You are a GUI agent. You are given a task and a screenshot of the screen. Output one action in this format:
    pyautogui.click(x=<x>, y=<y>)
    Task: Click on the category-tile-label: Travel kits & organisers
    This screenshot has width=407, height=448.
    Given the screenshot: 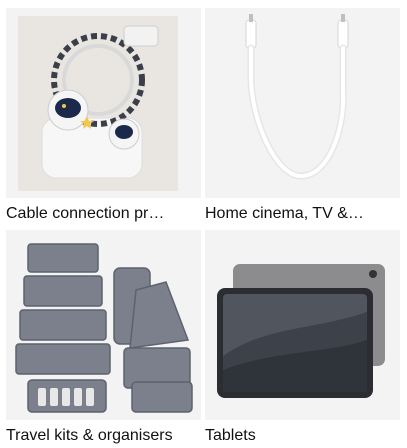 What is the action you would take?
    pyautogui.click(x=103, y=436)
    